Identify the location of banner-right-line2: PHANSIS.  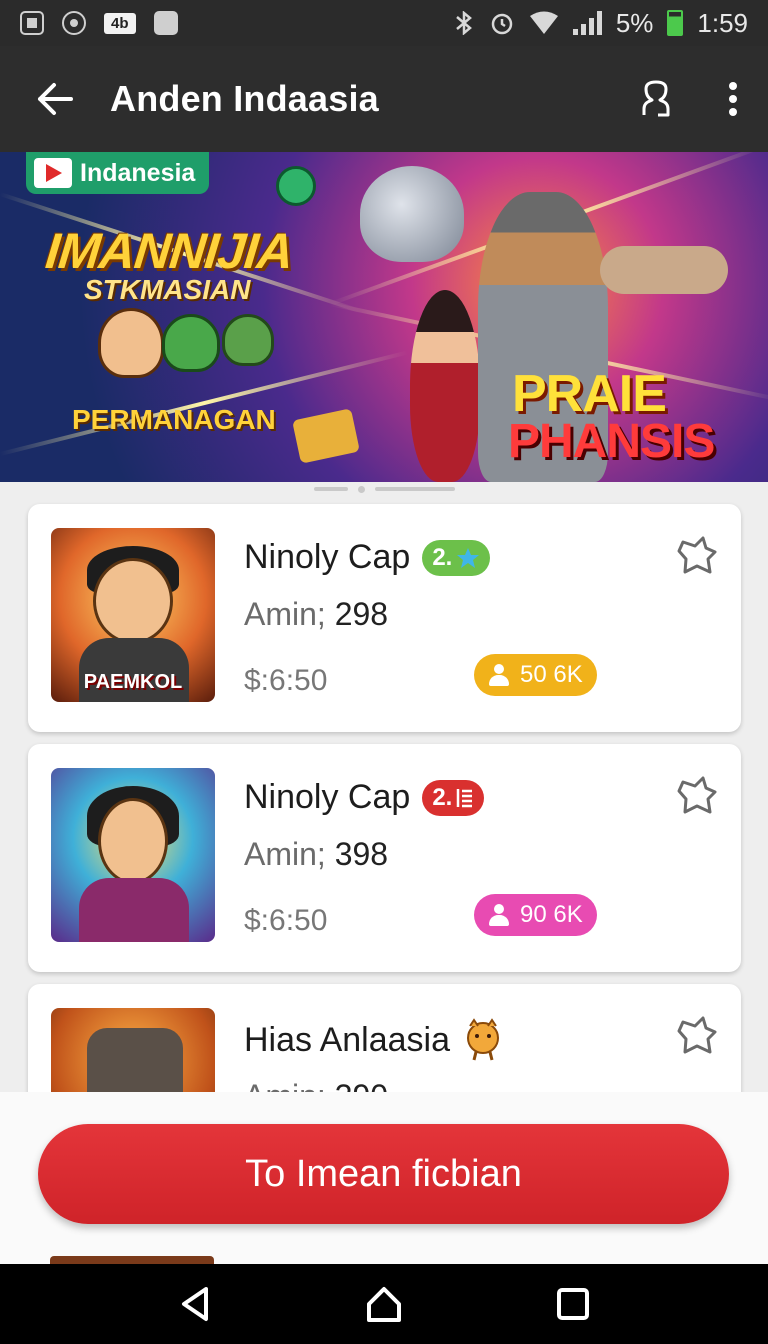
(611, 441).